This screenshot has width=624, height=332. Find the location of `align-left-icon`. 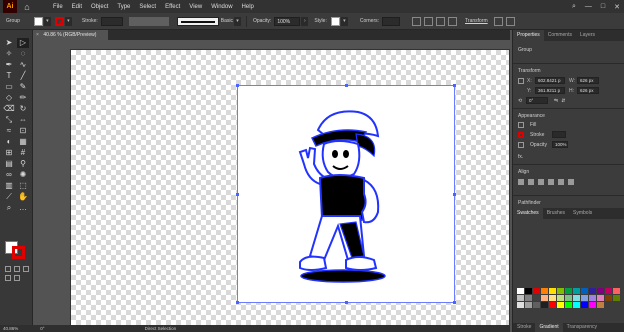

align-left-icon is located at coordinates (521, 182).